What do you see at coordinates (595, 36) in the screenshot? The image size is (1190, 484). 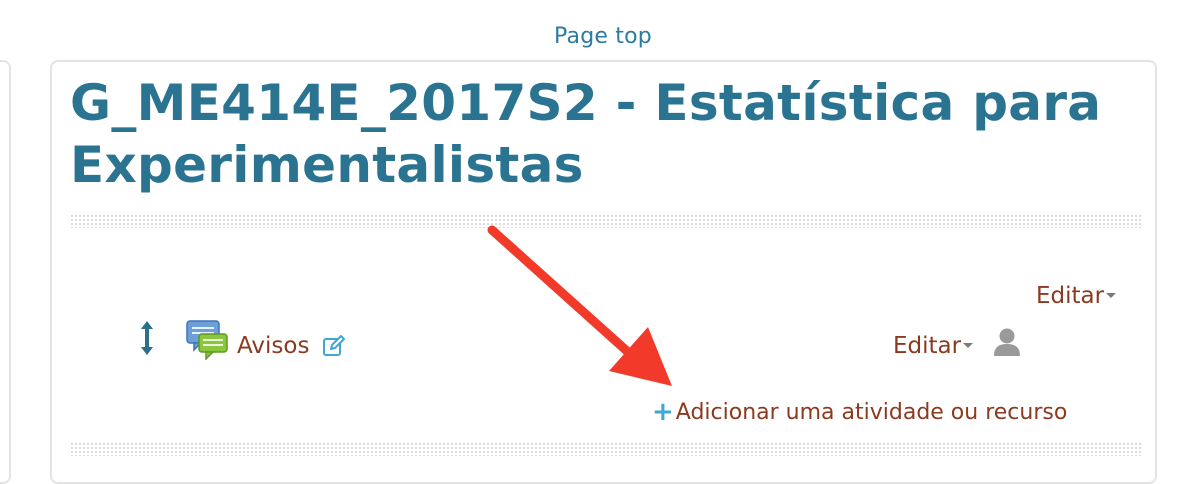 I see `page-top-link: Page top` at bounding box center [595, 36].